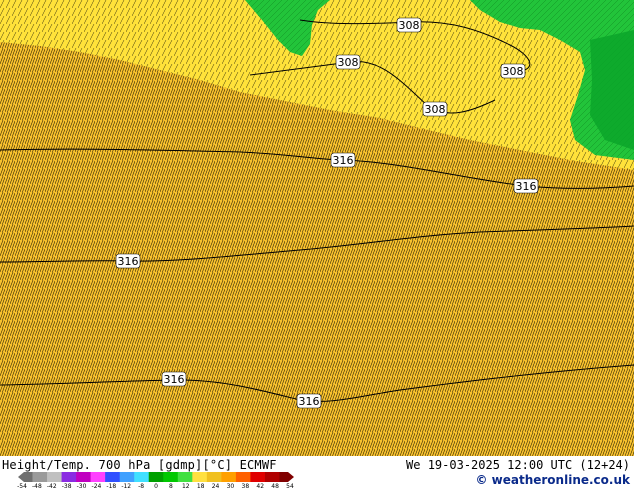  What do you see at coordinates (215, 486) in the screenshot?
I see `legend-tick-label: 24` at bounding box center [215, 486].